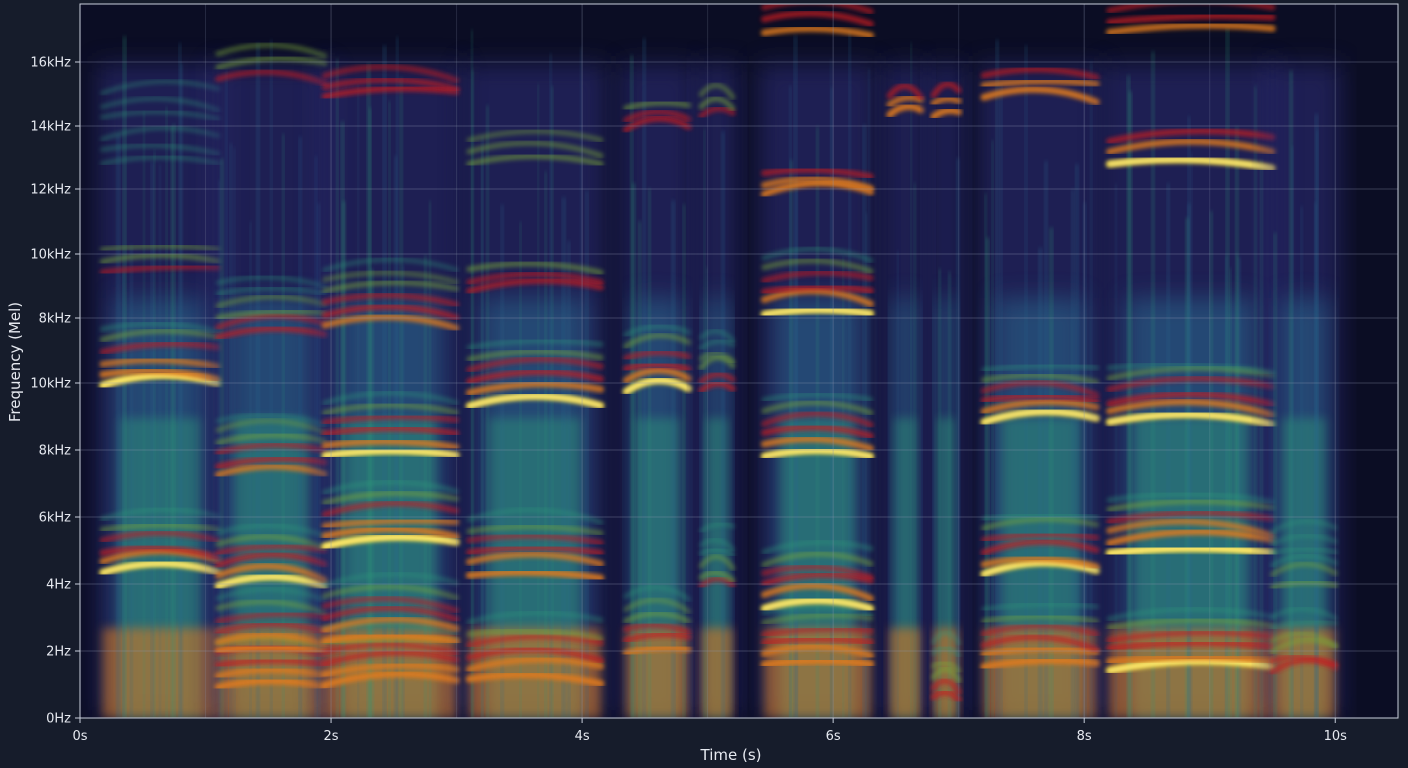 Image resolution: width=1408 pixels, height=768 pixels. I want to click on y-tick-label: 2Hz, so click(58, 652).